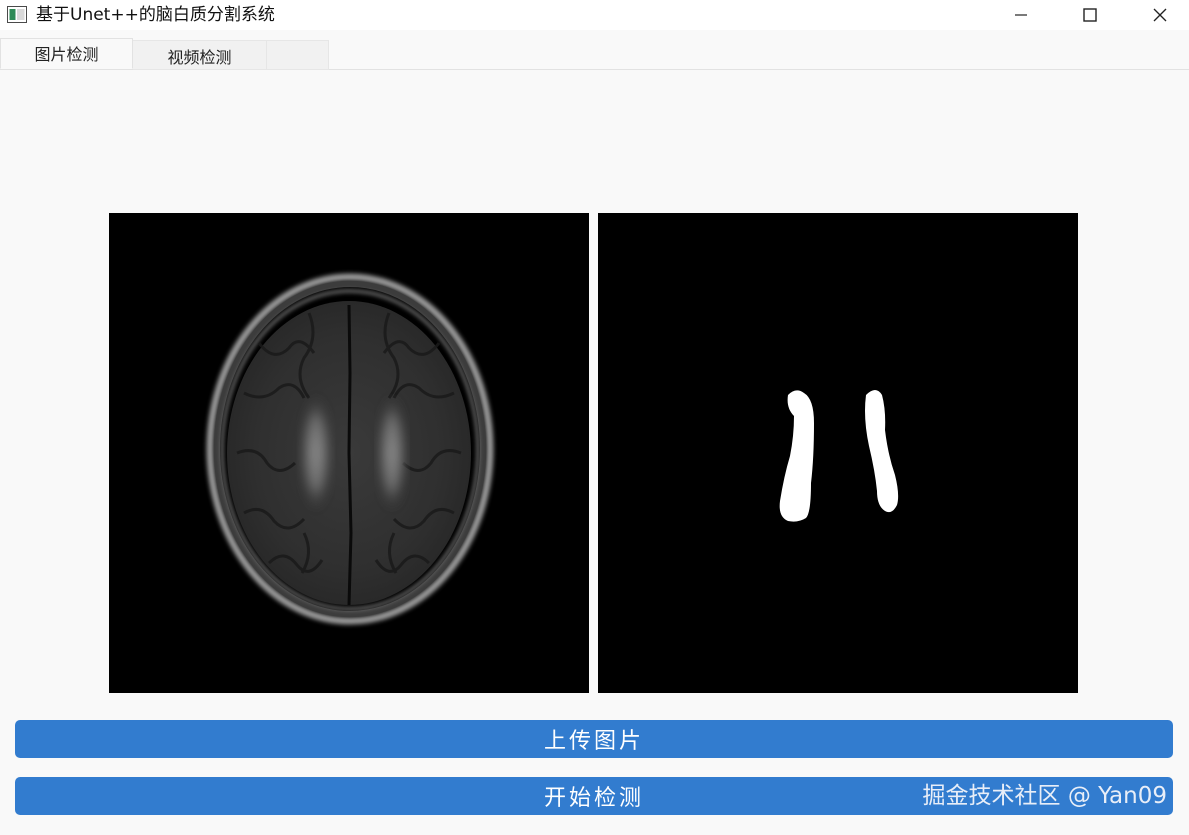 The width and height of the screenshot is (1189, 835). Describe the element at coordinates (155, 15) in the screenshot. I see `window-title: 基于Unet++的脑白质分割系统` at that location.